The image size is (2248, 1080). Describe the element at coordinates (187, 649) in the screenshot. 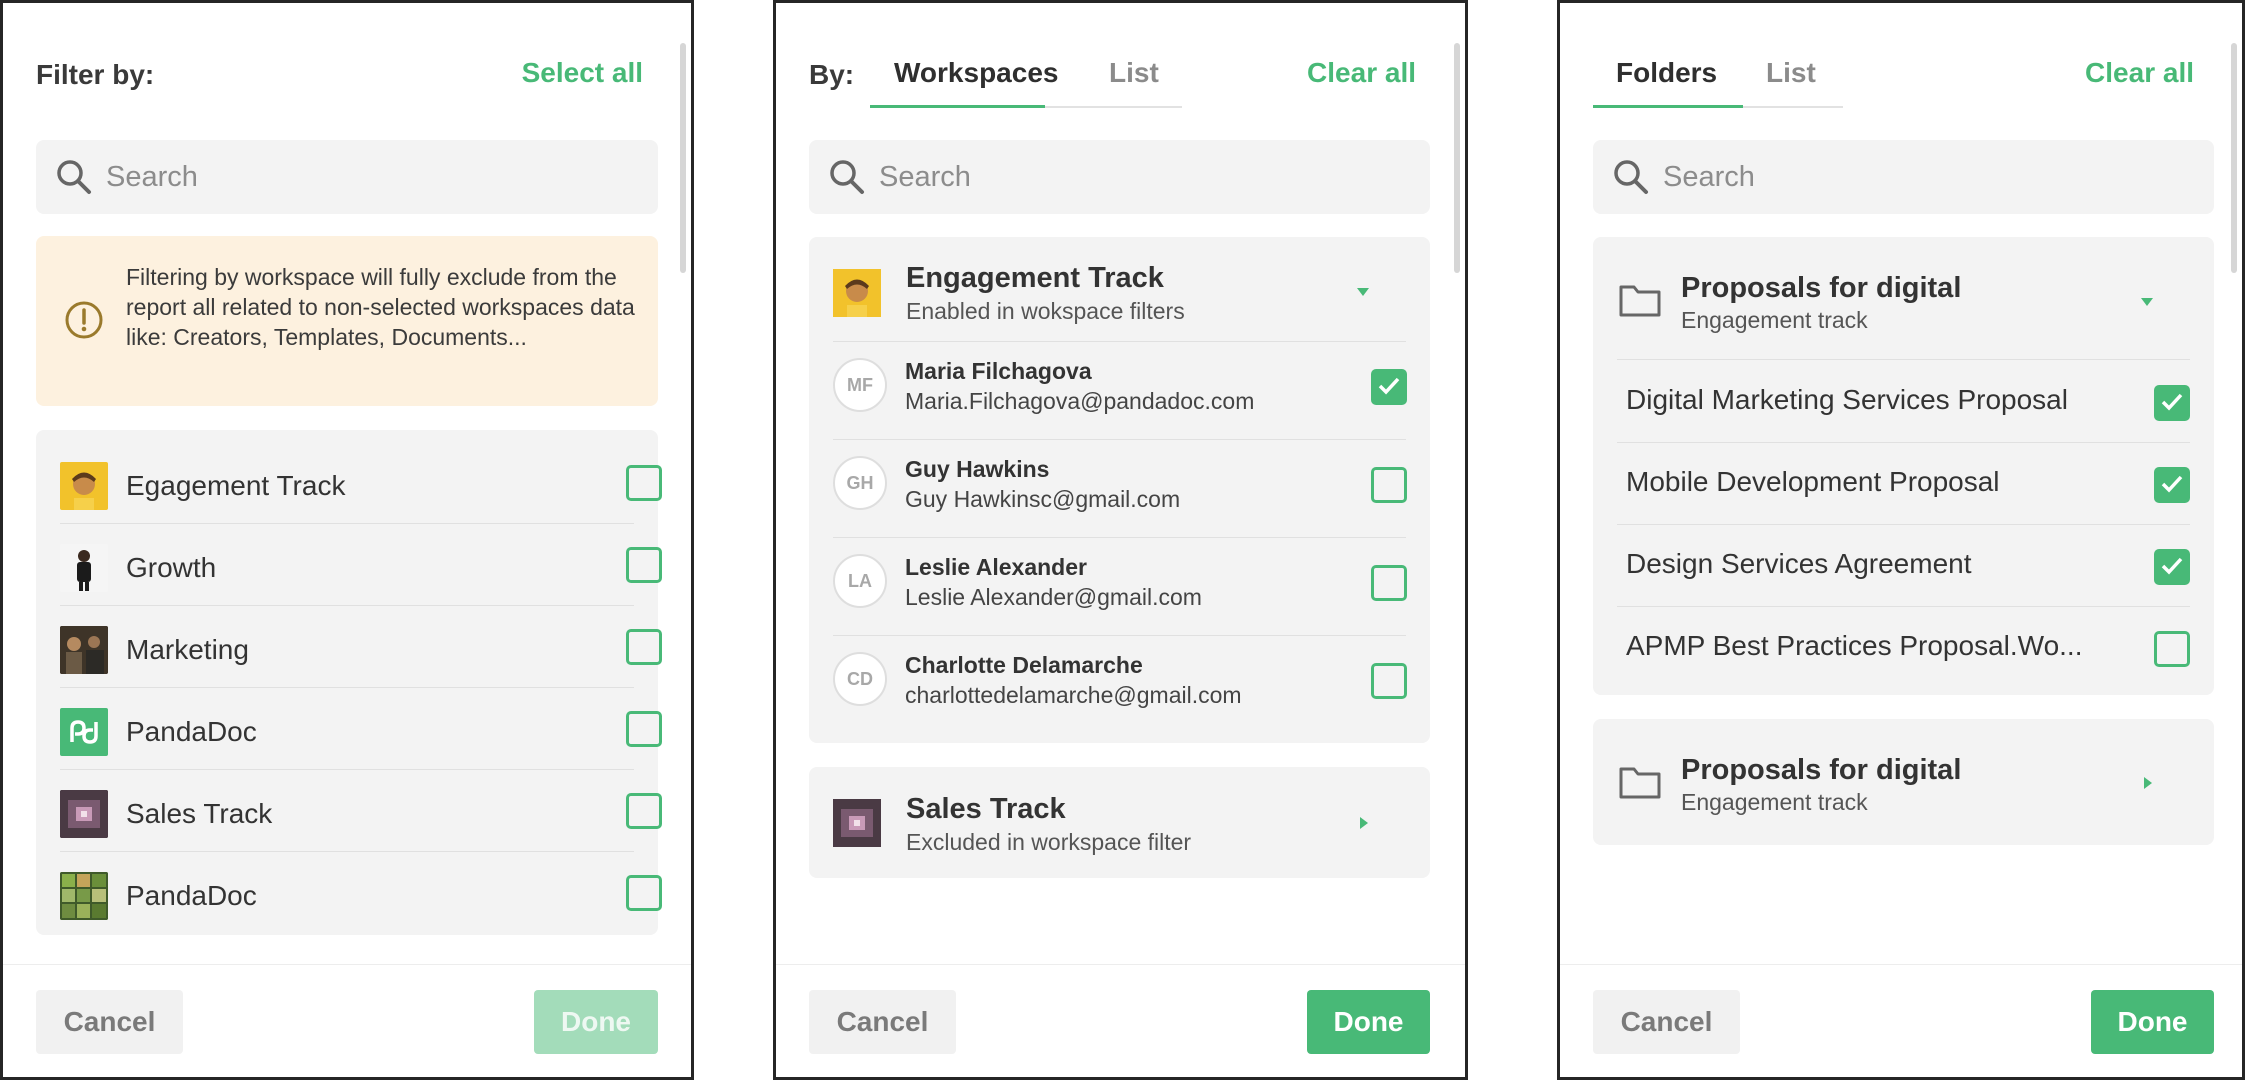

I see `list-item-label: Marketing` at that location.